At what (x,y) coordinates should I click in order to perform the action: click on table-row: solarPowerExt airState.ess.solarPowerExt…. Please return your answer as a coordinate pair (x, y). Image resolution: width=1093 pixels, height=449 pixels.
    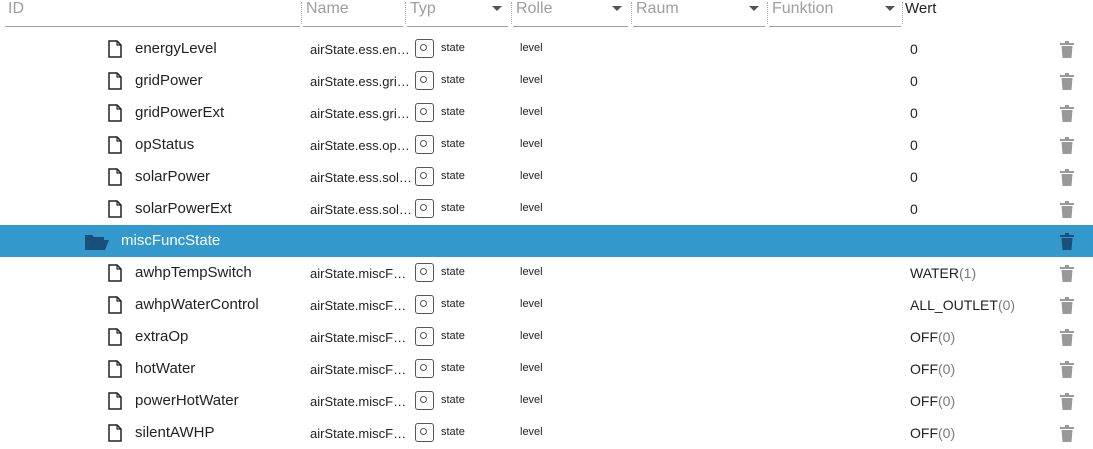
    Looking at the image, I should click on (546, 209).